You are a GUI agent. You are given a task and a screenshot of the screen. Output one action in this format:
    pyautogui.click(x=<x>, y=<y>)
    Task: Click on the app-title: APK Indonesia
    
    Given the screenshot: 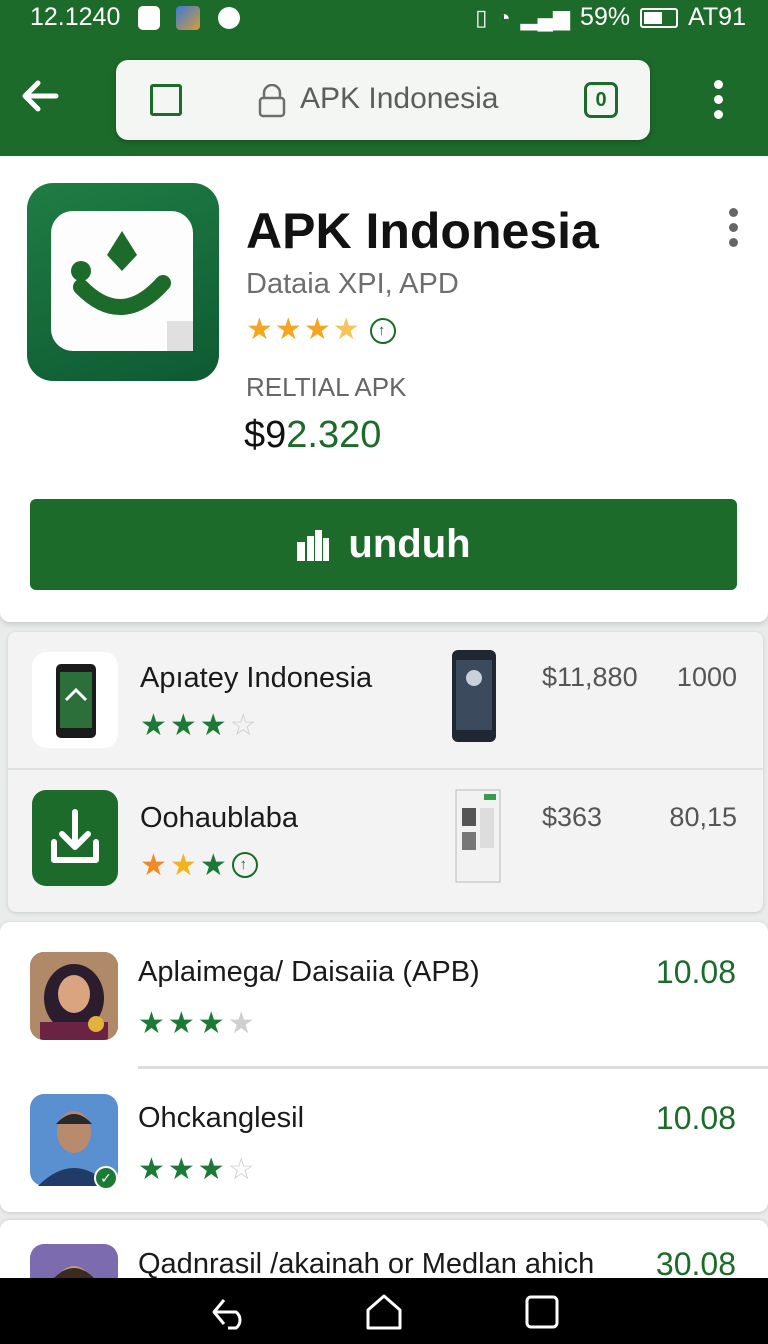 What is the action you would take?
    pyautogui.click(x=422, y=231)
    